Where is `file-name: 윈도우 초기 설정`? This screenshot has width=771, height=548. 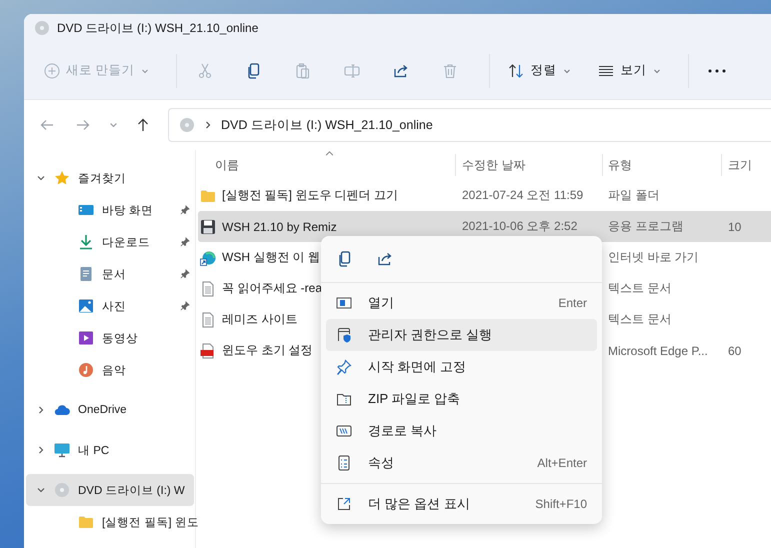 file-name: 윈도우 초기 설정 is located at coordinates (267, 350).